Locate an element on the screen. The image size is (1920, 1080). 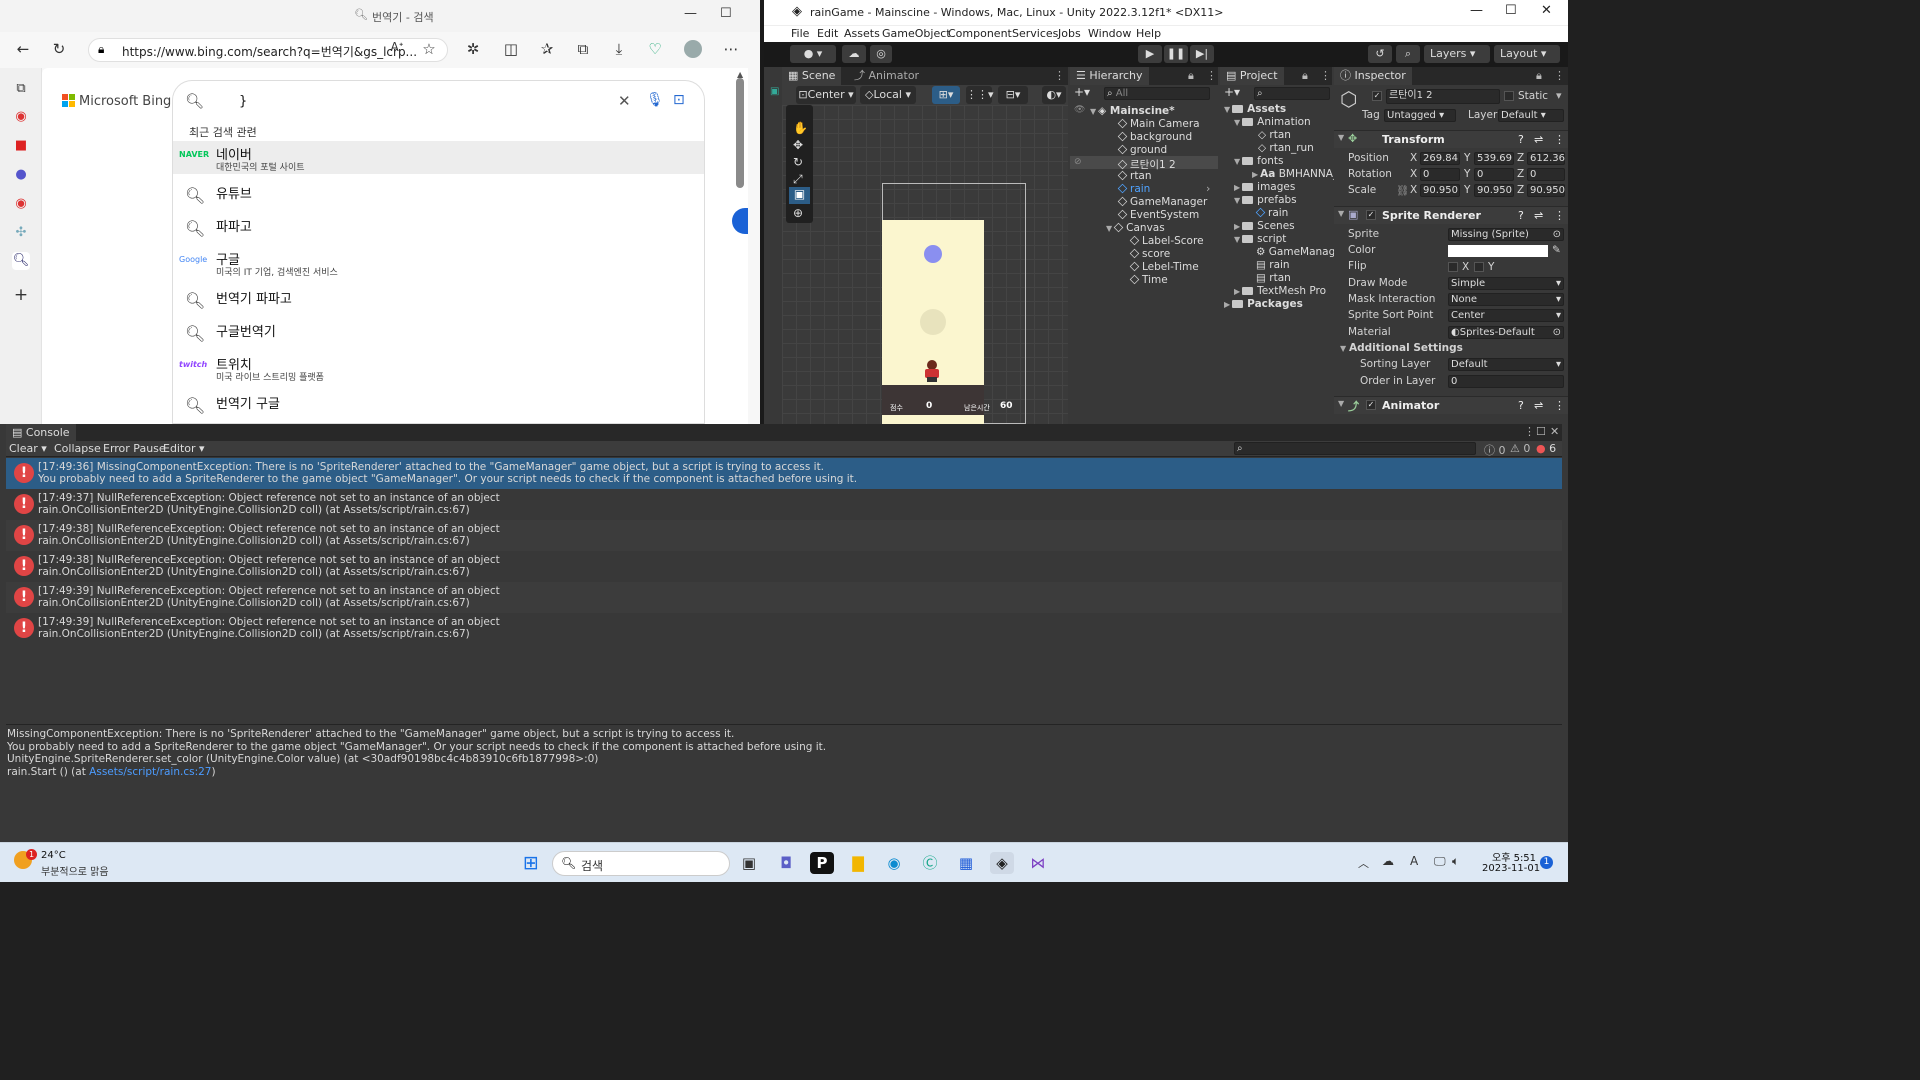
collab-icon: ◎ is located at coordinates (881, 54).